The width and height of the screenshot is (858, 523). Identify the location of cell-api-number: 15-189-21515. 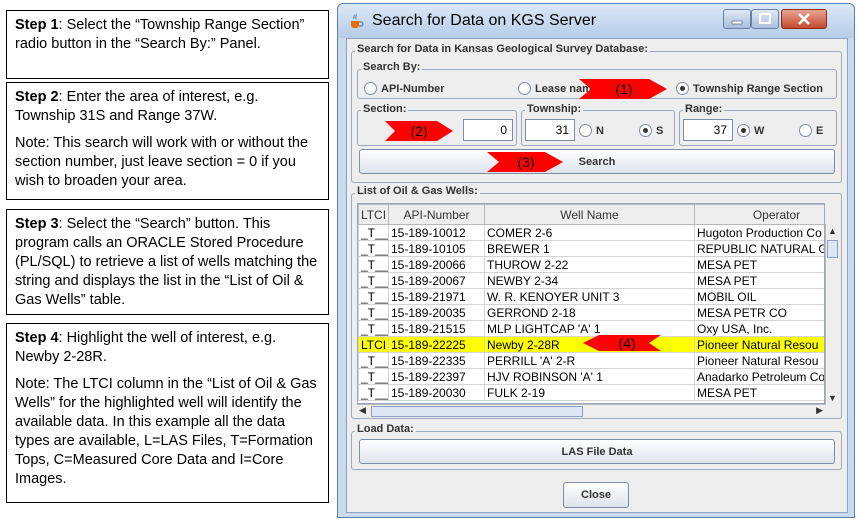
(436, 328).